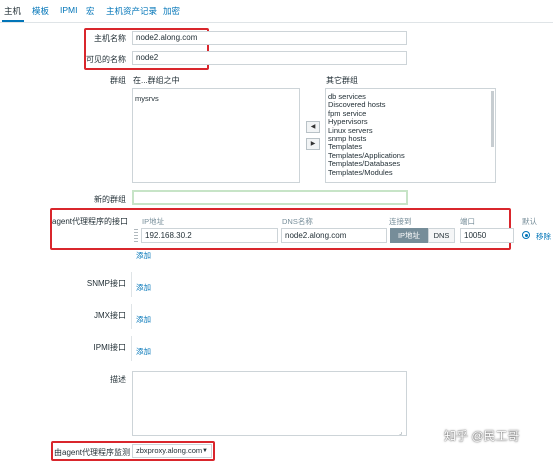 Image resolution: width=553 pixels, height=461 pixels. What do you see at coordinates (276, 11) in the screenshot?
I see `tab-bar: 主机 模板 IPMI 宏 主机资产记录 加密` at bounding box center [276, 11].